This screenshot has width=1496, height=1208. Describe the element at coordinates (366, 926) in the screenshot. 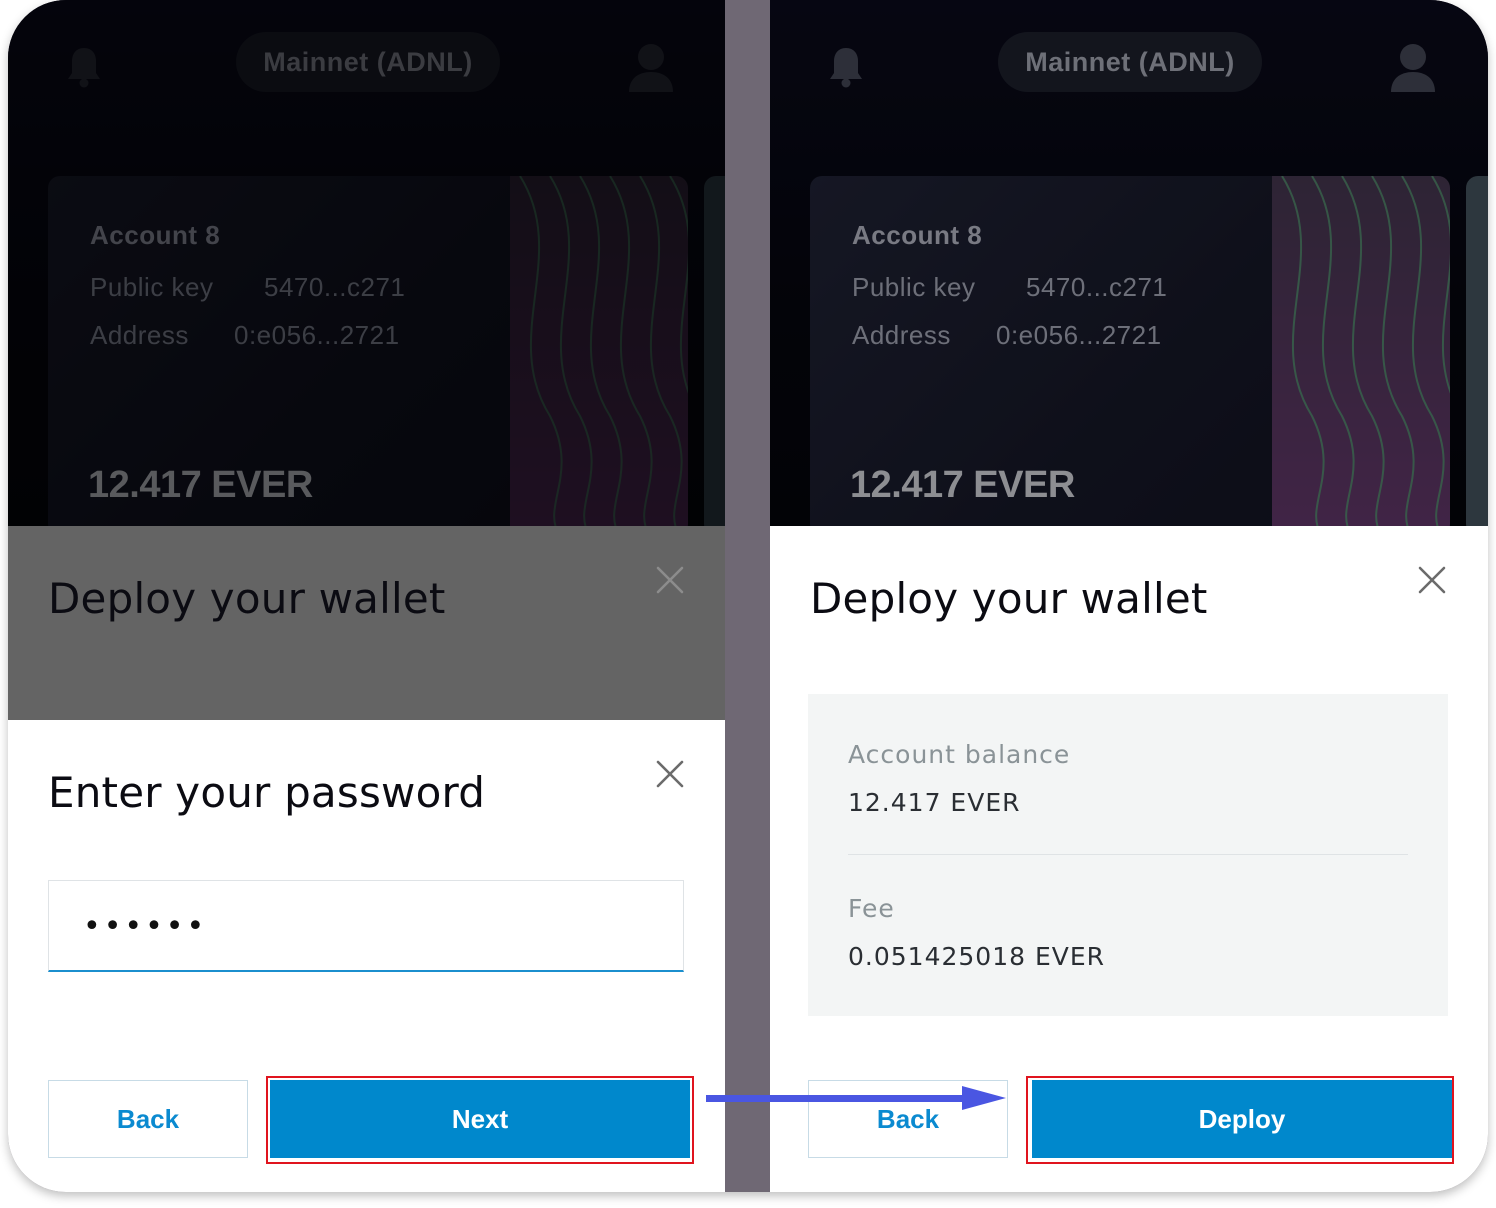

I see `password-input: ••••••` at that location.